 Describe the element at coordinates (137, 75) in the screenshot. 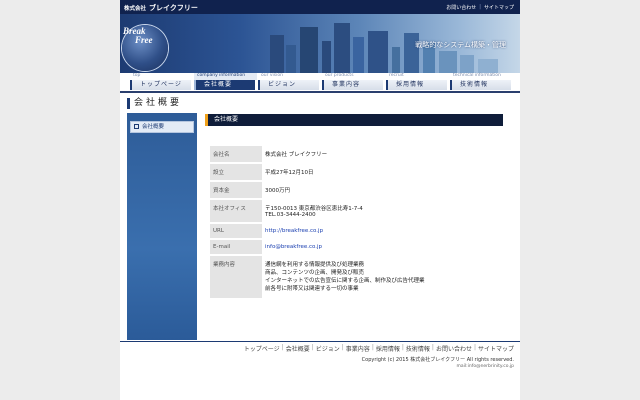

I see `nav-en-label: top` at that location.